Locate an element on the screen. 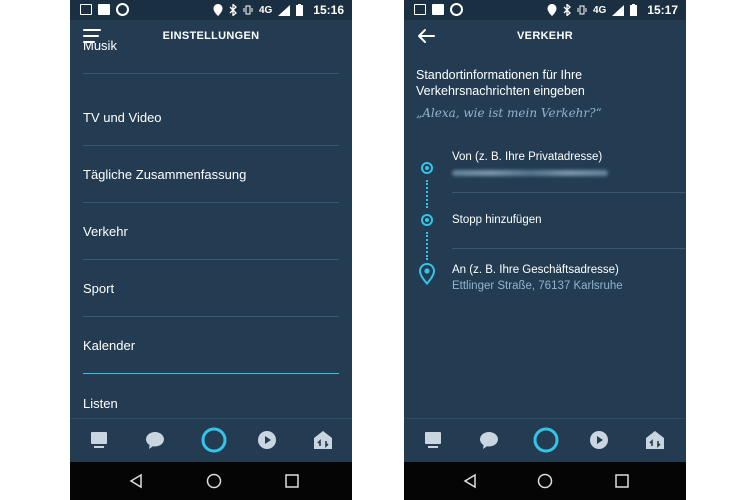  settings-item-verkehr: Verkehr is located at coordinates (211, 232).